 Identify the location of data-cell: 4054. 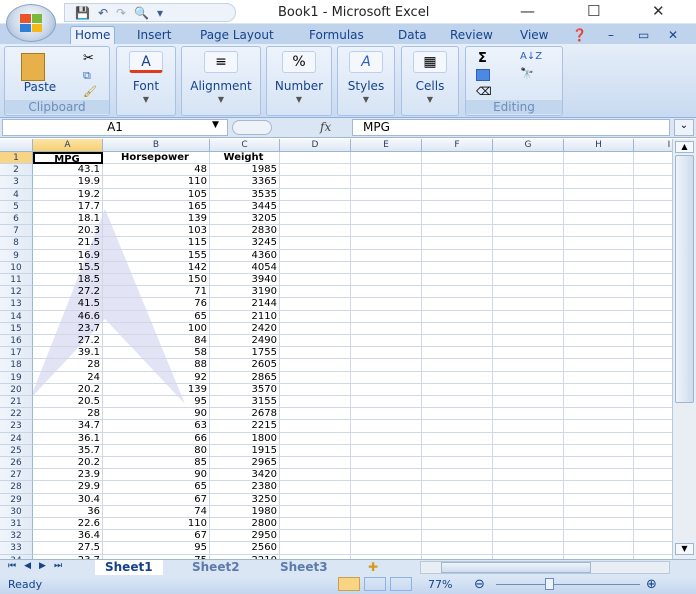
(245, 267).